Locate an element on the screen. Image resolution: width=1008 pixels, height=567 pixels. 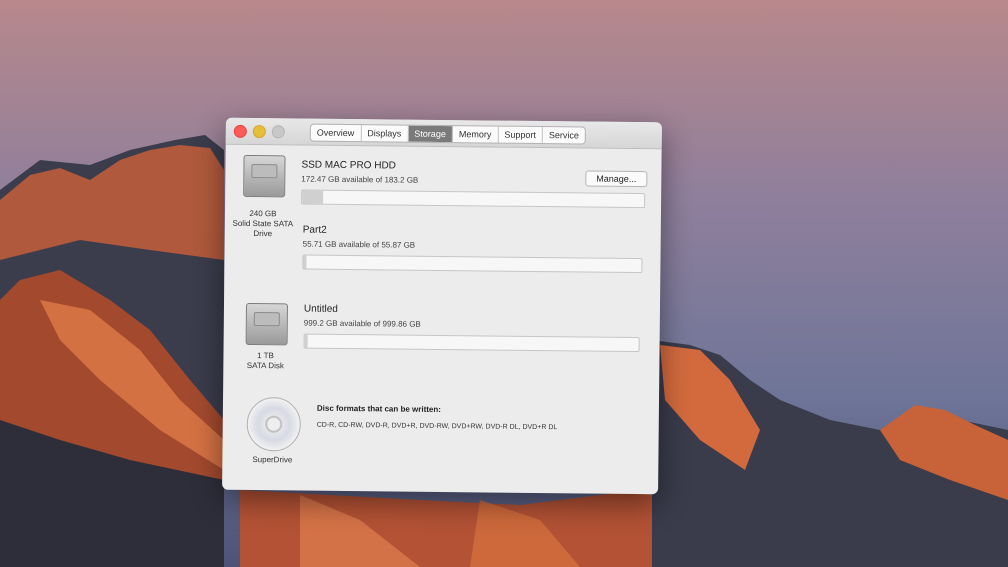
volume-available: 55.71 GB available of 55.87 GB is located at coordinates (359, 244).